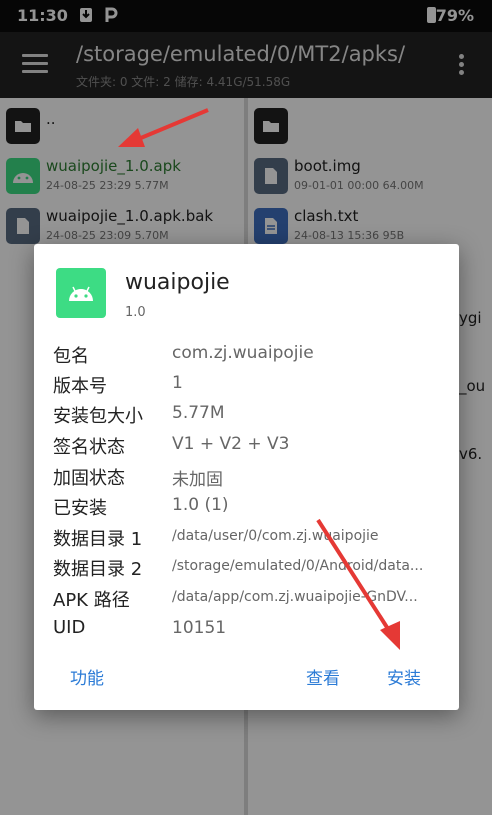 Image resolution: width=492 pixels, height=815 pixels. Describe the element at coordinates (197, 480) in the screenshot. I see `info-value-protection: 未加固` at that location.